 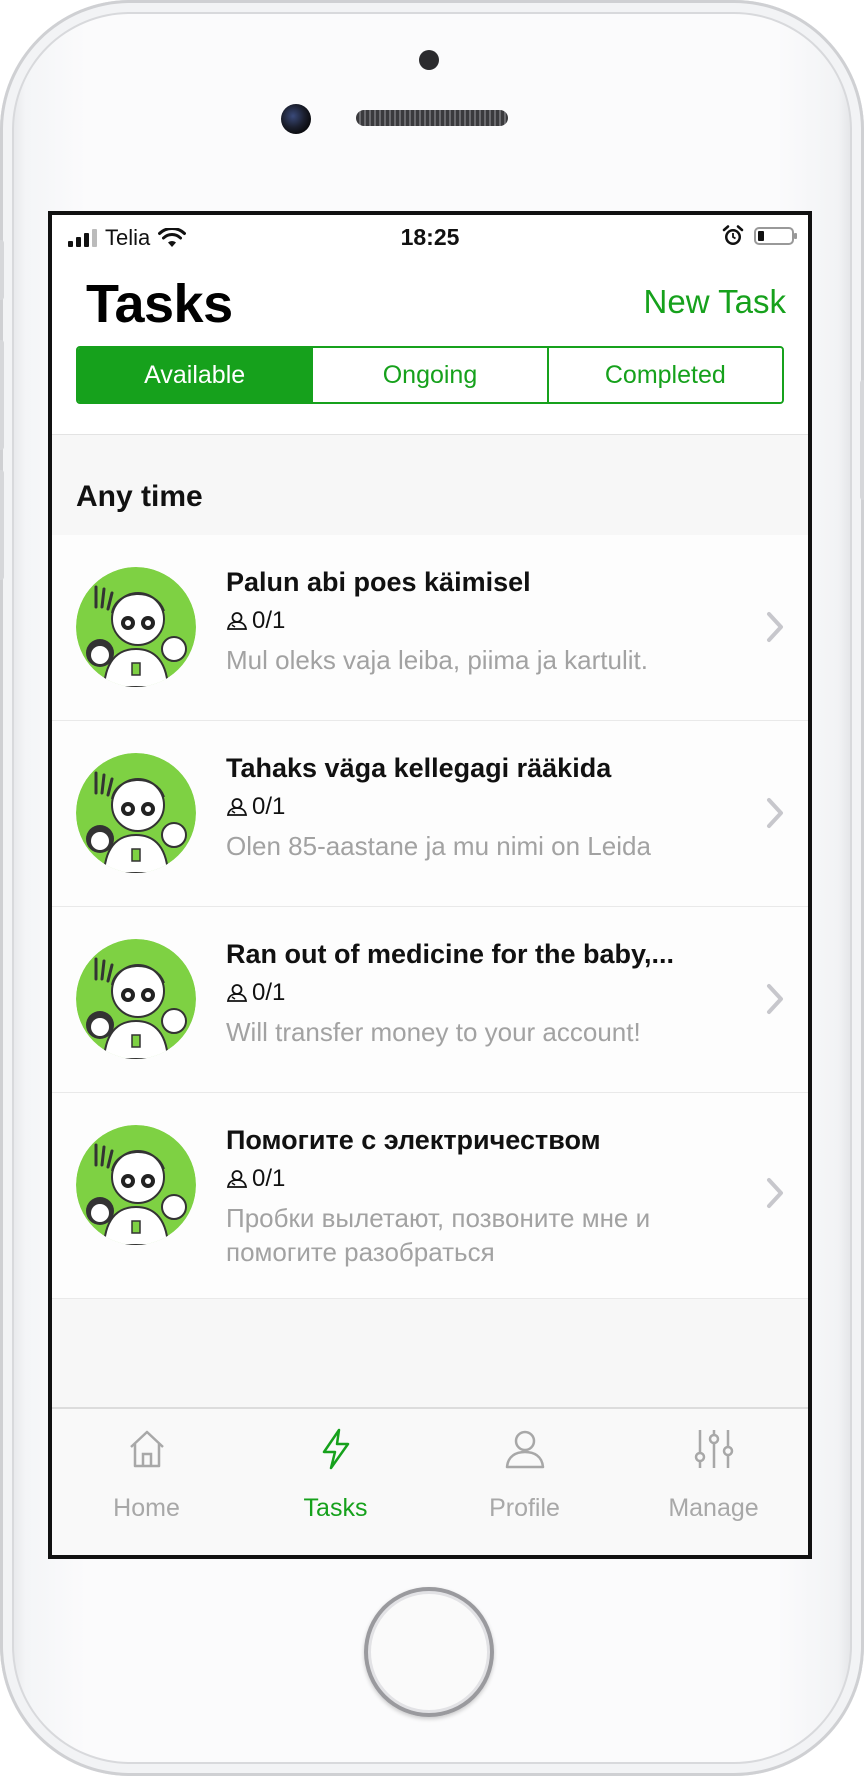 I want to click on home-icon, so click(x=146, y=1449).